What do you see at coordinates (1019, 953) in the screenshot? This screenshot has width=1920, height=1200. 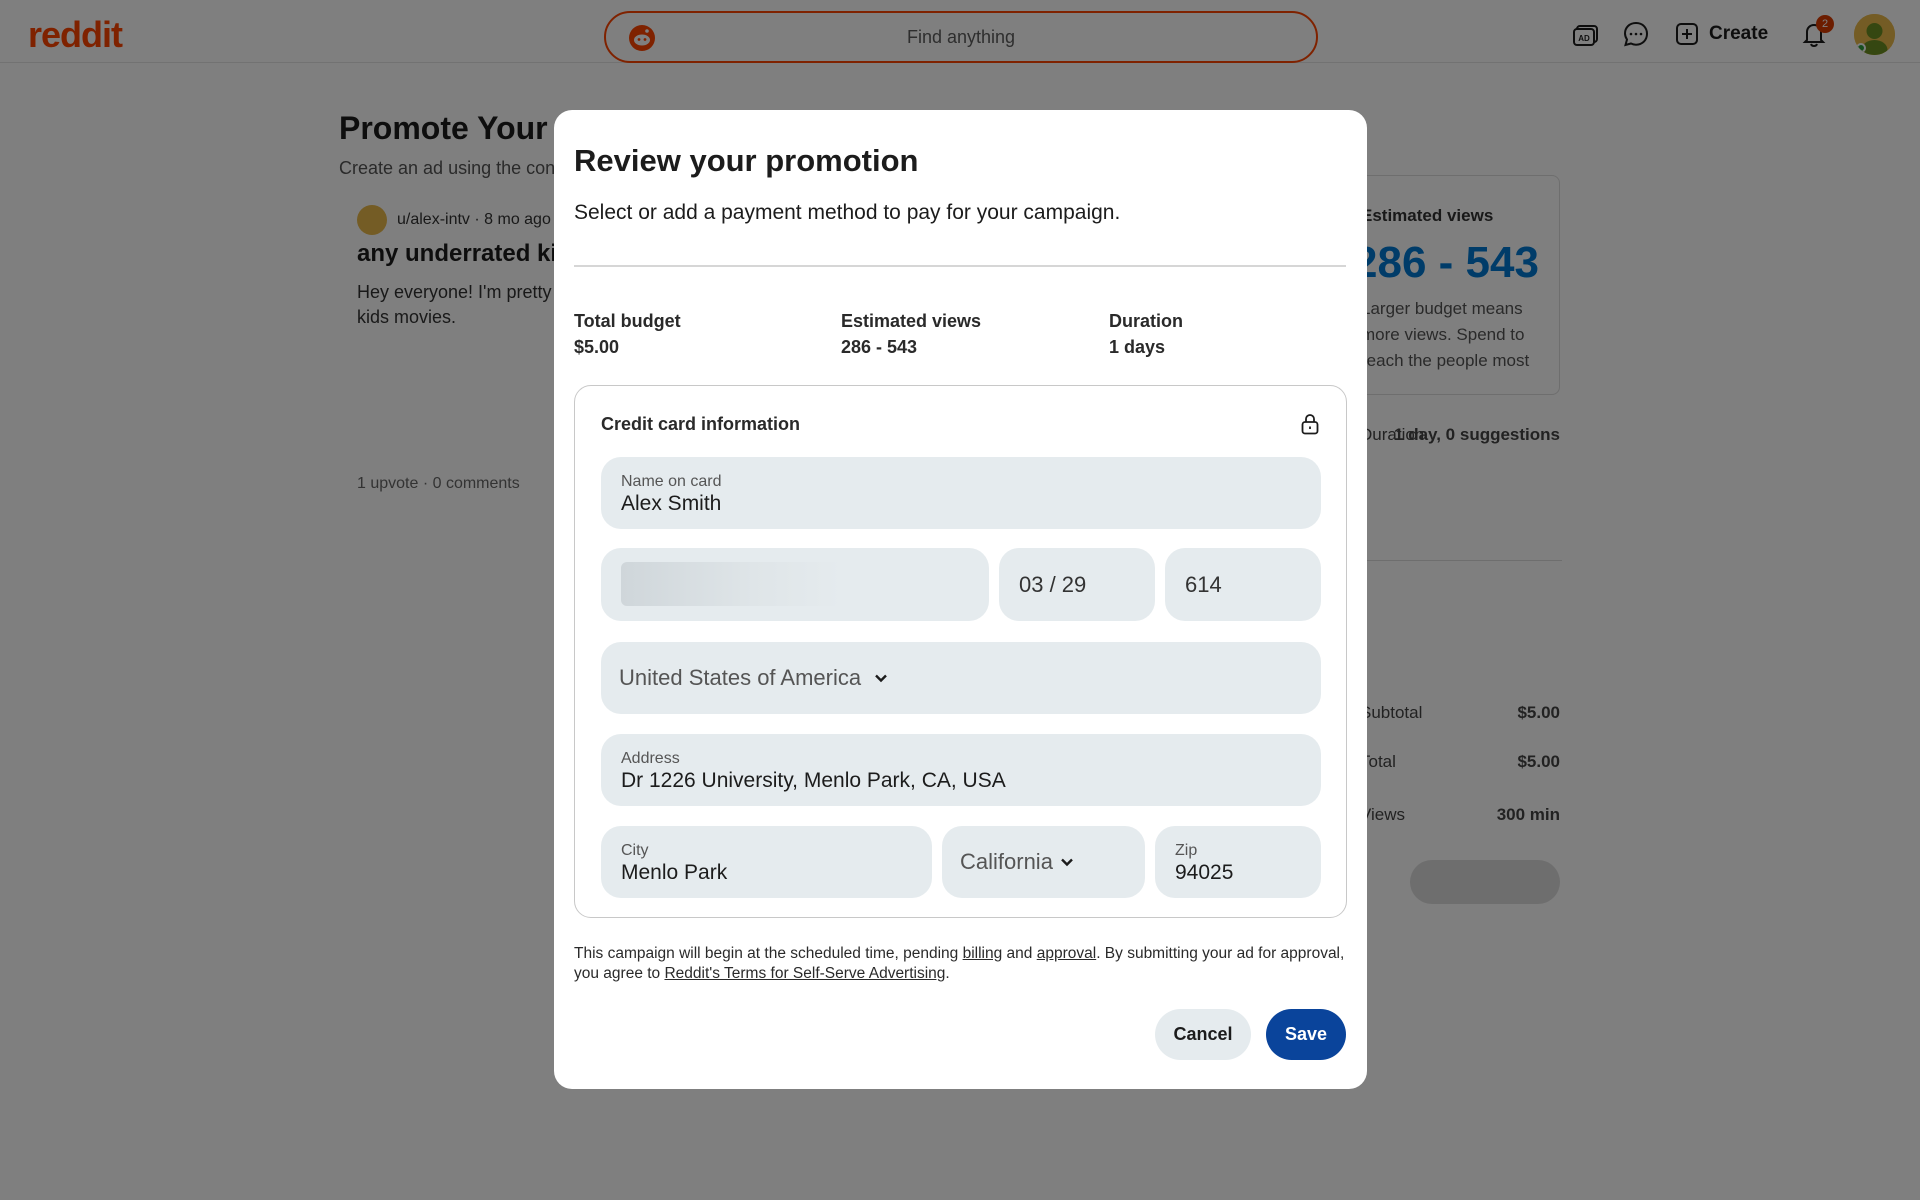 I see `terms-text: and` at bounding box center [1019, 953].